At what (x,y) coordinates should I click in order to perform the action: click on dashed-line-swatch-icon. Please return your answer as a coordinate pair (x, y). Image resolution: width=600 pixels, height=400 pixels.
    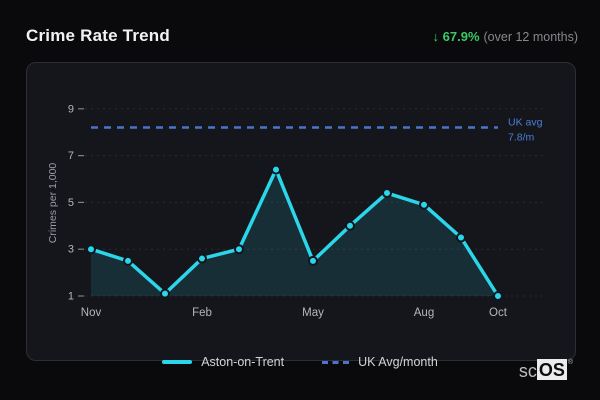
    Looking at the image, I should click on (336, 362).